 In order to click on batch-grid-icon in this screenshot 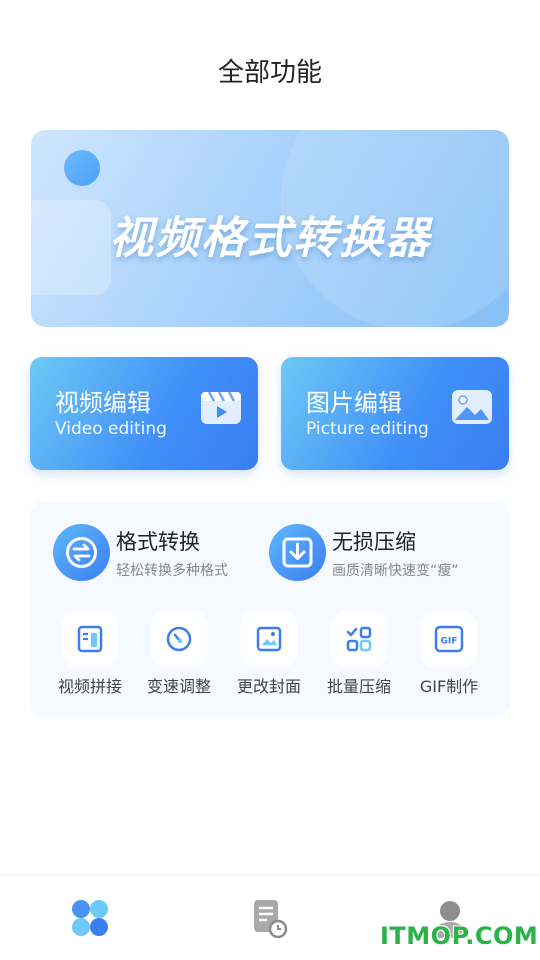, I will do `click(359, 639)`.